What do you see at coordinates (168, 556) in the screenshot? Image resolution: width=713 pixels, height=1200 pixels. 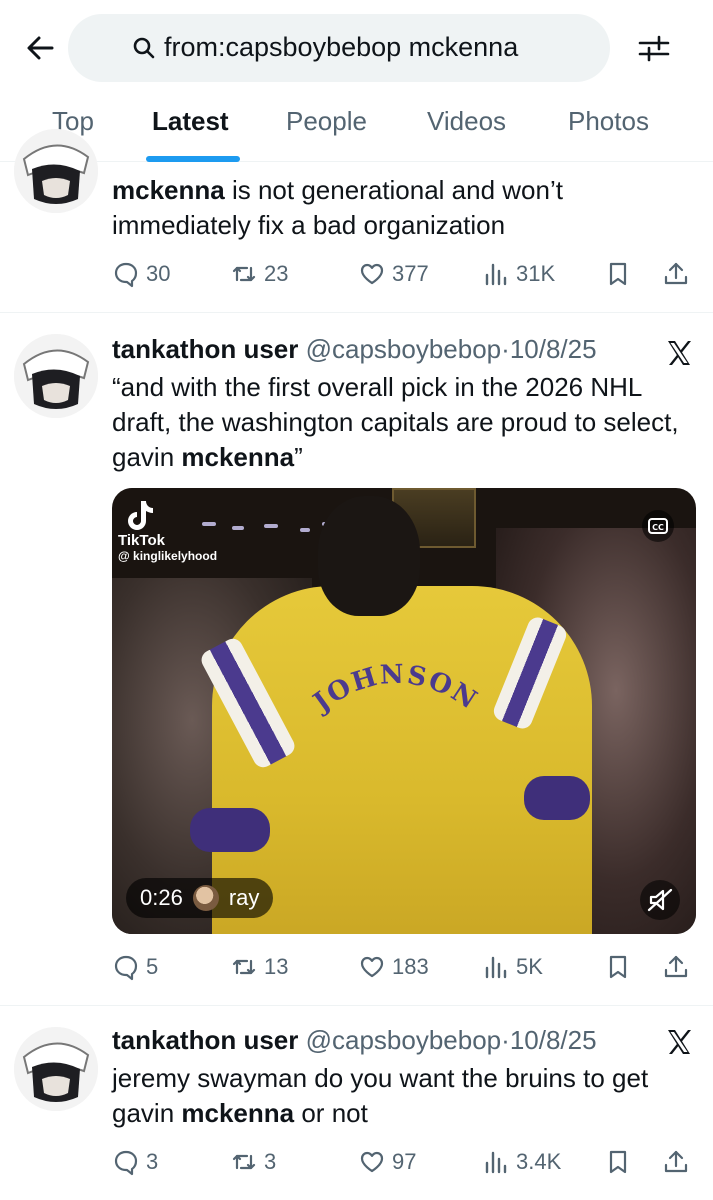 I see `tiktok-watermark-user: @ kinglikelyhood` at bounding box center [168, 556].